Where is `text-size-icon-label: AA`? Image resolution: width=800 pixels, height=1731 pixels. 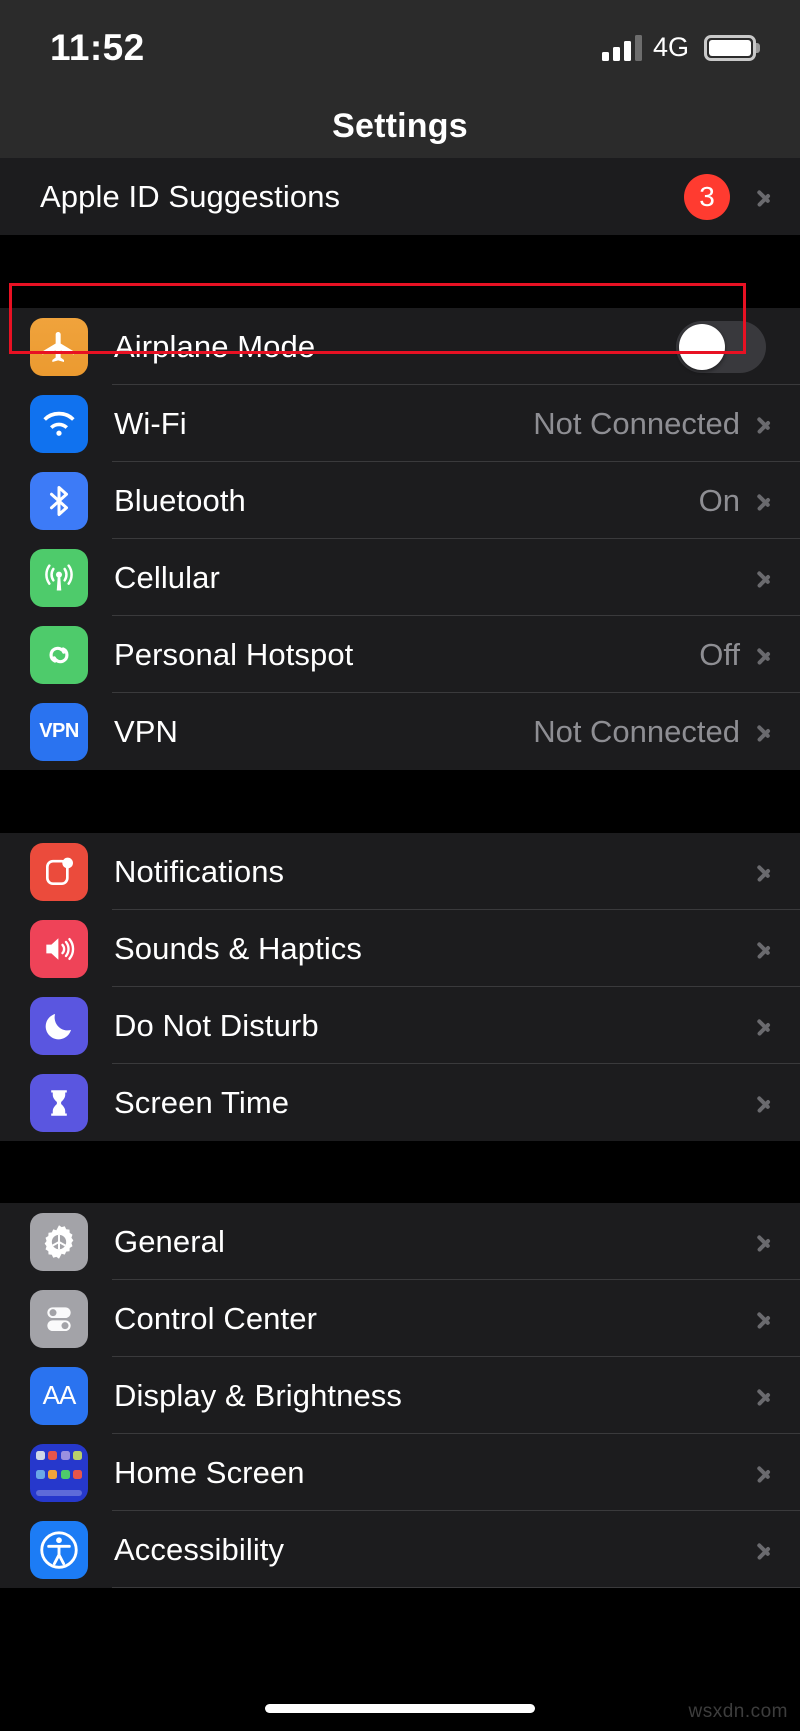
text-size-icon-label: AA is located at coordinates (59, 1395).